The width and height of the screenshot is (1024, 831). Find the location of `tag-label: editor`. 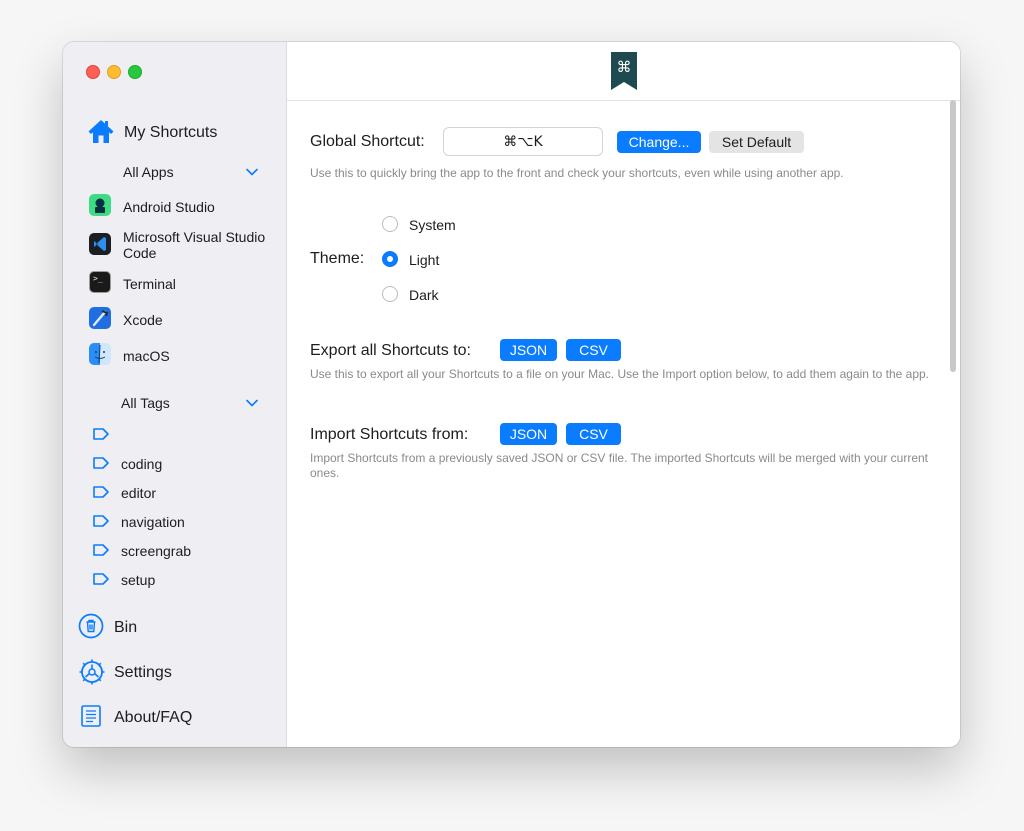

tag-label: editor is located at coordinates (139, 493).